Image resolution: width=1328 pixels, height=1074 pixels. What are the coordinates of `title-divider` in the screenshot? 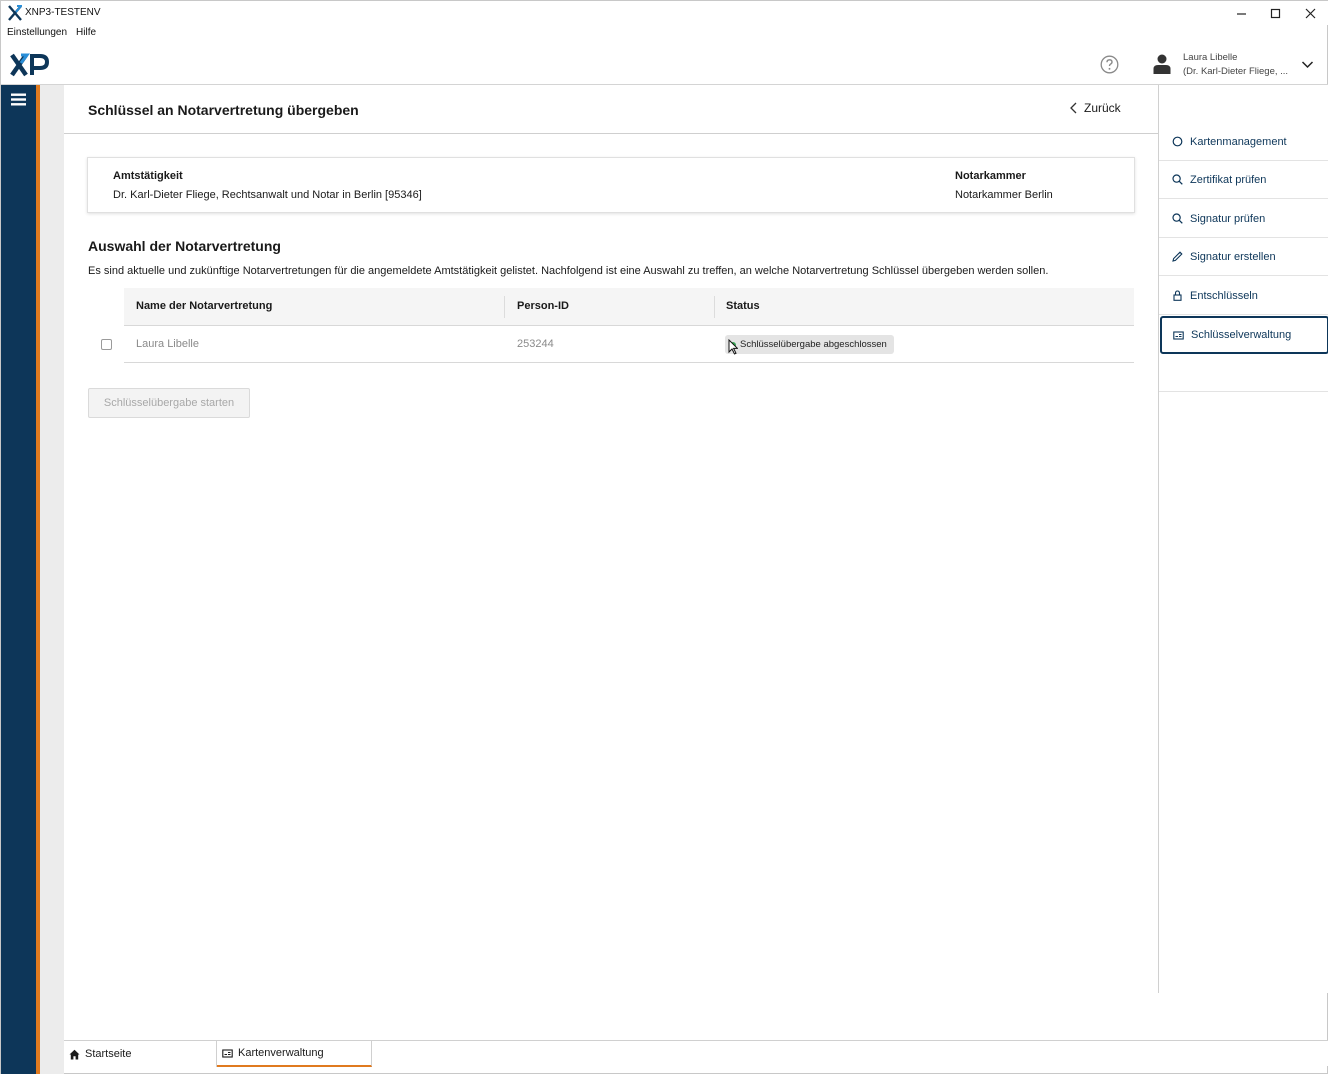 It's located at (611, 133).